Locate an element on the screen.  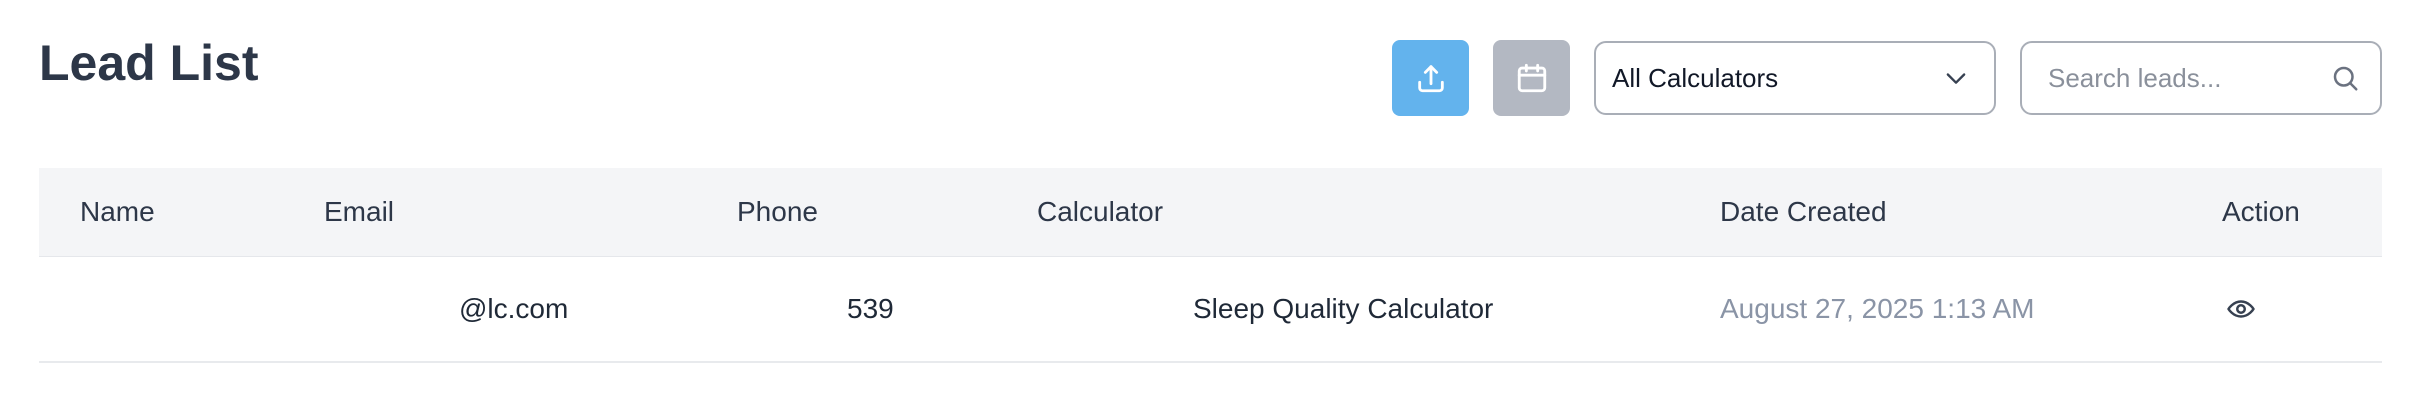
toolbar: All Calculators is located at coordinates (1887, 78).